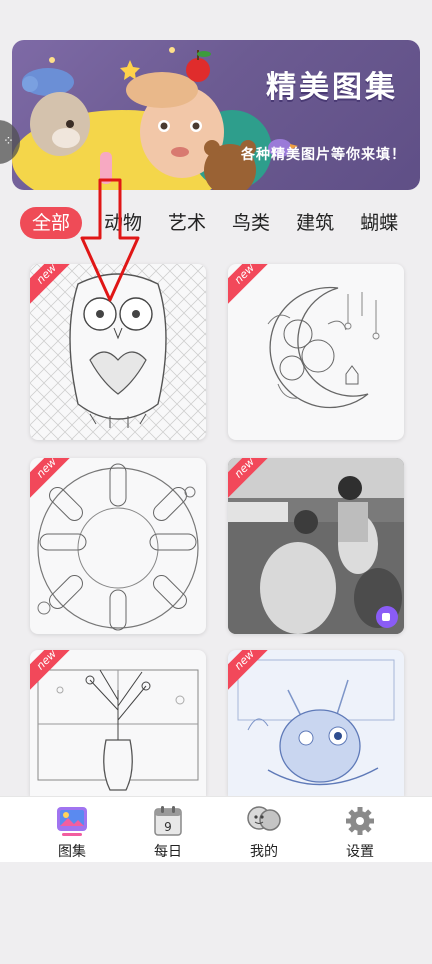 Image resolution: width=432 pixels, height=964 pixels. Describe the element at coordinates (187, 223) in the screenshot. I see `tab-art: 艺术` at that location.